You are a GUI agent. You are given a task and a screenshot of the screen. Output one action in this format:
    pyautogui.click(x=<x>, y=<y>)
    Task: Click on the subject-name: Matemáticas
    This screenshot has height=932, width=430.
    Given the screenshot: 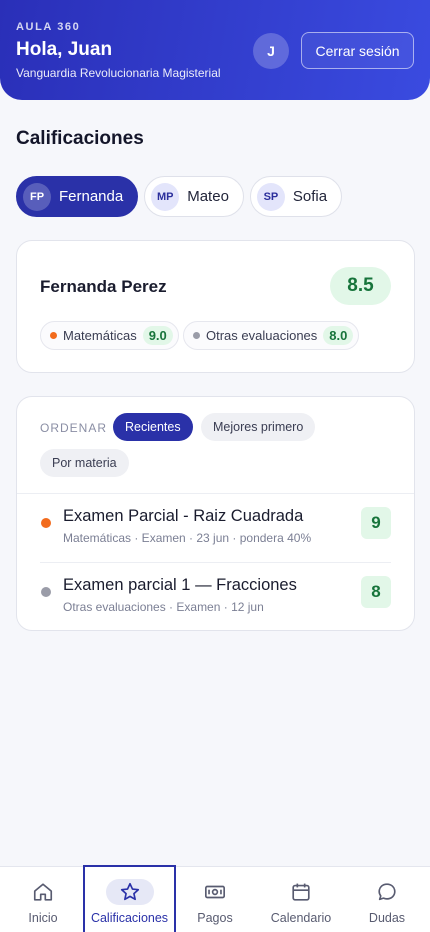 What is the action you would take?
    pyautogui.click(x=100, y=335)
    